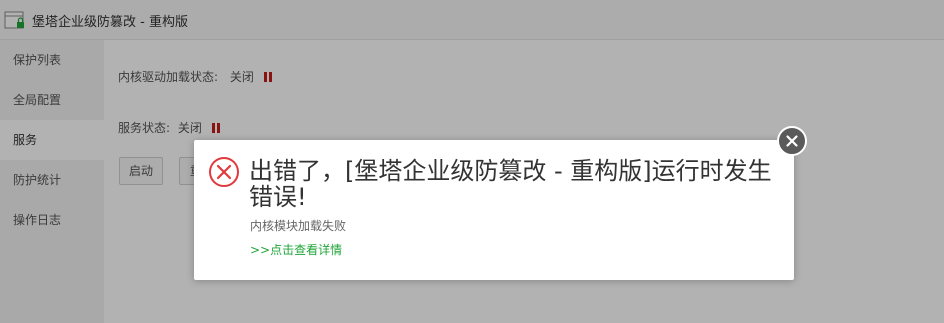  I want to click on close-x-icon, so click(792, 141).